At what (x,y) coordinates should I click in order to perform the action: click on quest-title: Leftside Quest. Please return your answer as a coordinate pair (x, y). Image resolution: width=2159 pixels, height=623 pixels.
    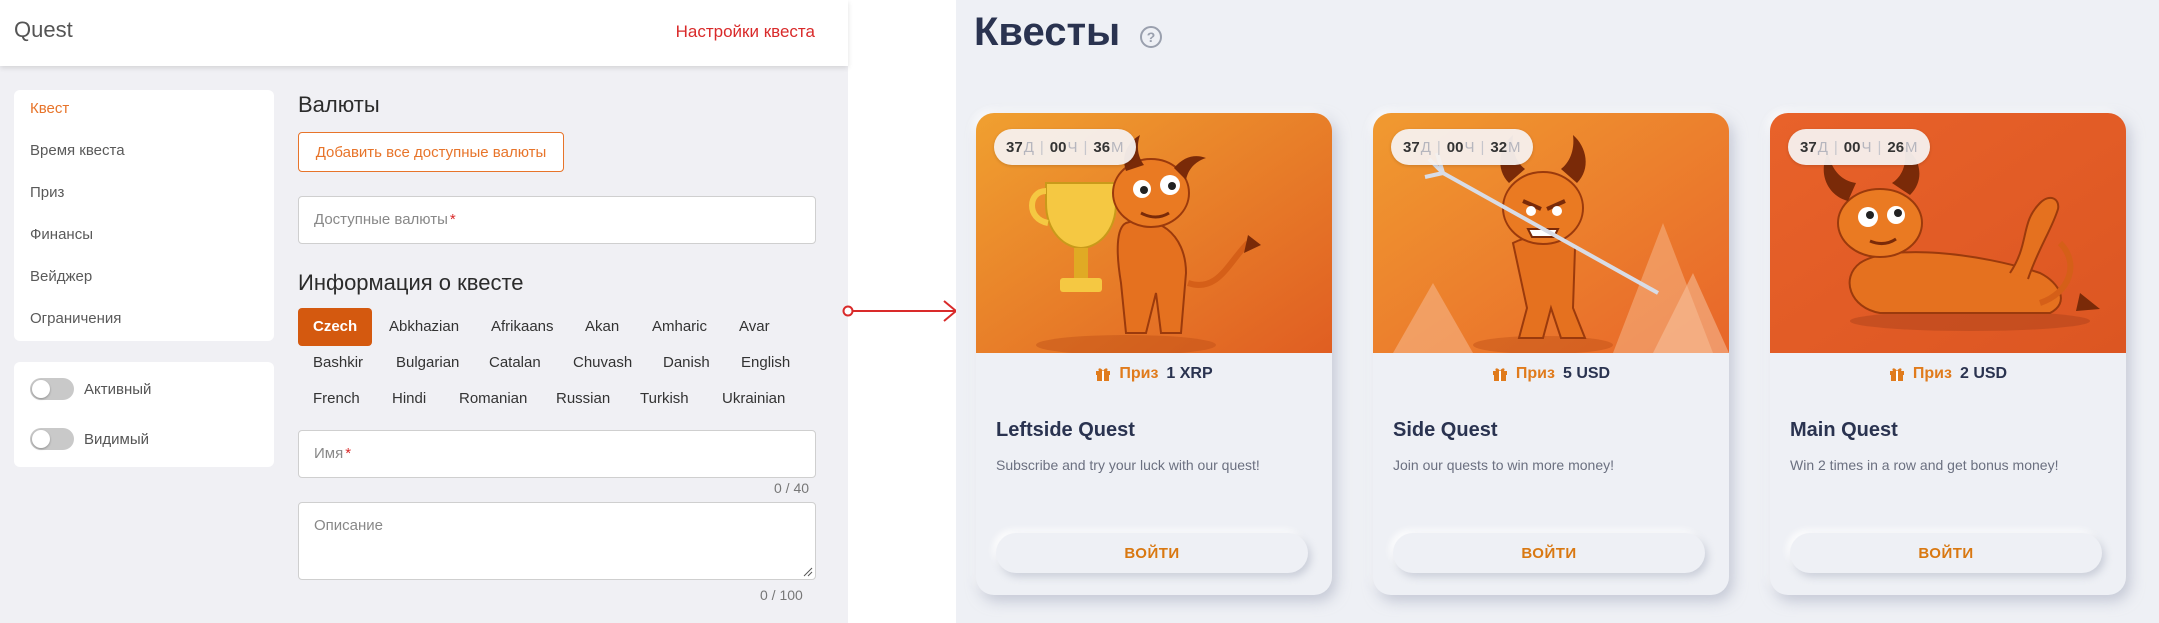
    Looking at the image, I should click on (1065, 430).